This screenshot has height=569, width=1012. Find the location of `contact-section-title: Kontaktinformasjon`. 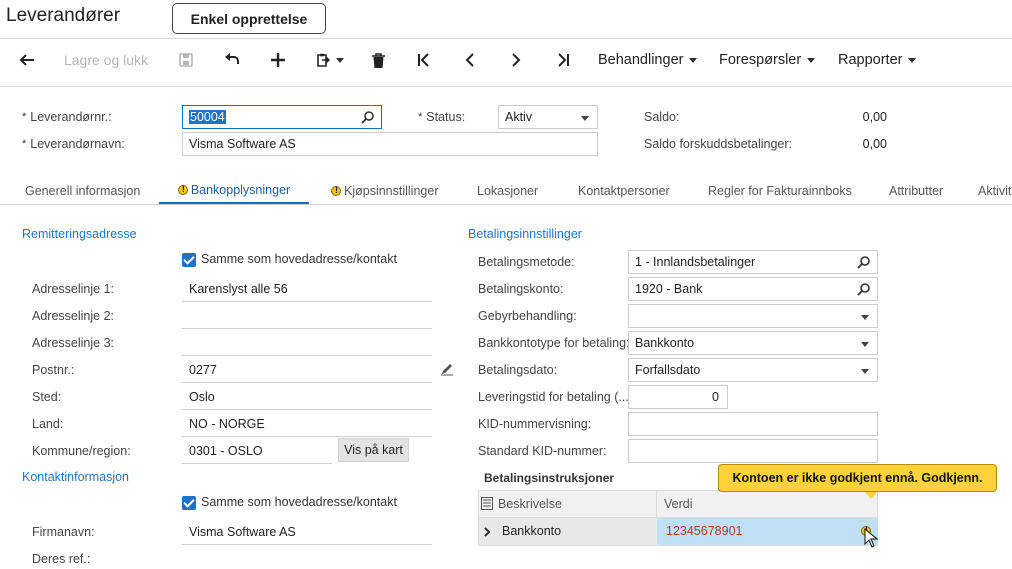

contact-section-title: Kontaktinformasjon is located at coordinates (76, 477).